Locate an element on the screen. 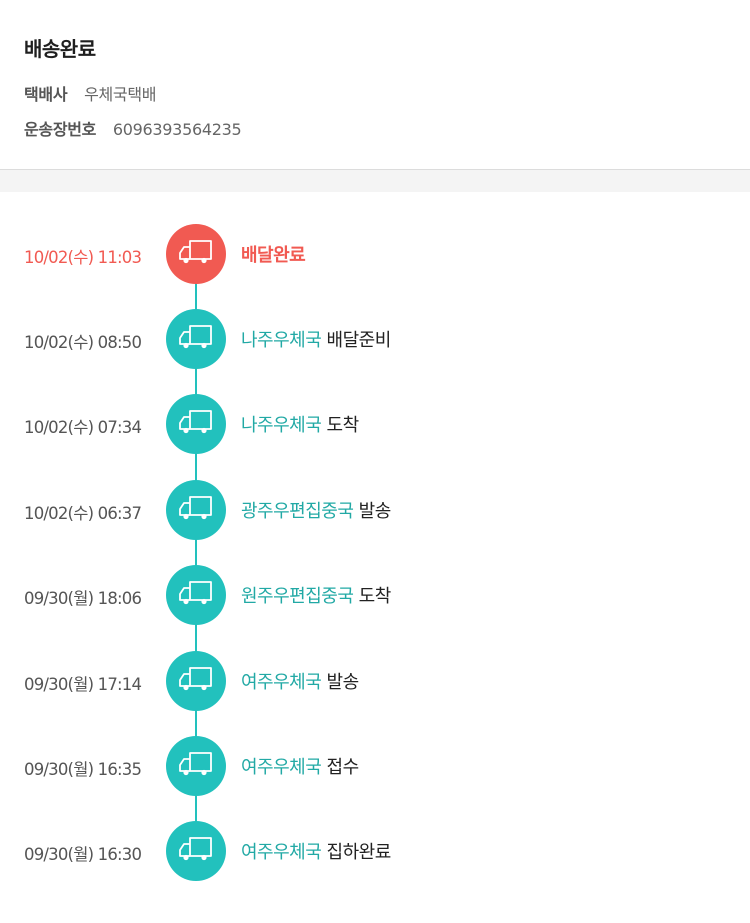 The width and height of the screenshot is (750, 923). event-time: 09/30(월) 16:35 is located at coordinates (83, 769).